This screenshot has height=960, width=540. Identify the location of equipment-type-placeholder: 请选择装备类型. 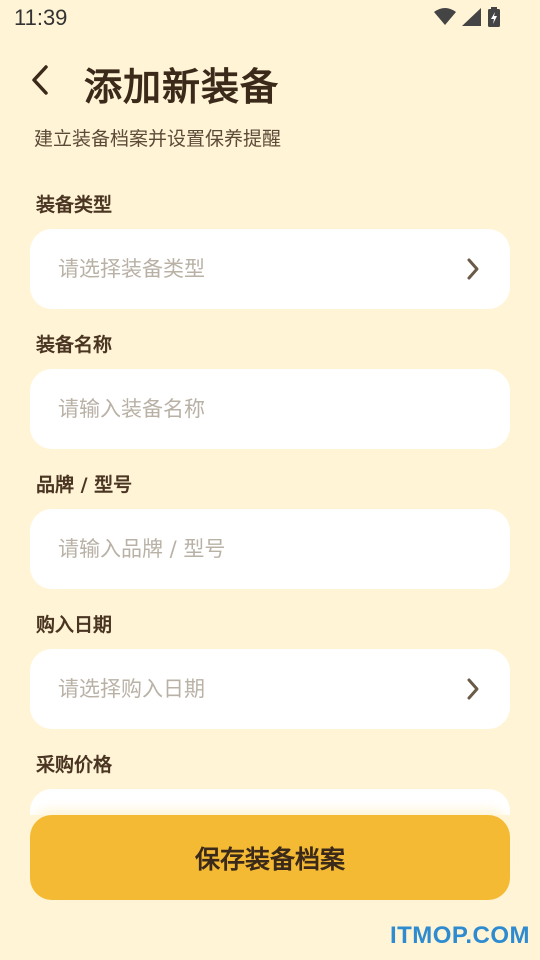
(131, 269).